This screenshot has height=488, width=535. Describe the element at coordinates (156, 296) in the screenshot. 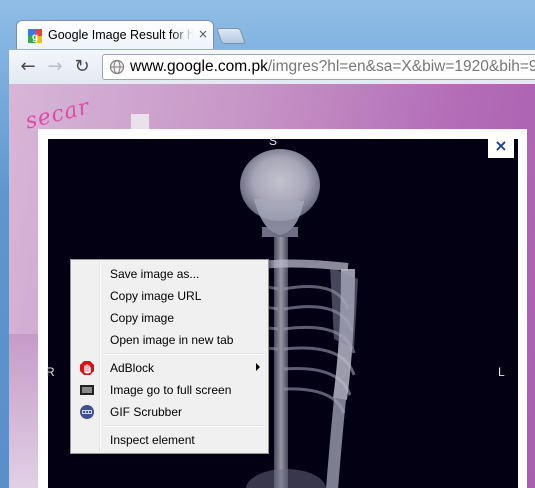

I see `menu-item-label: Copy image URL` at that location.